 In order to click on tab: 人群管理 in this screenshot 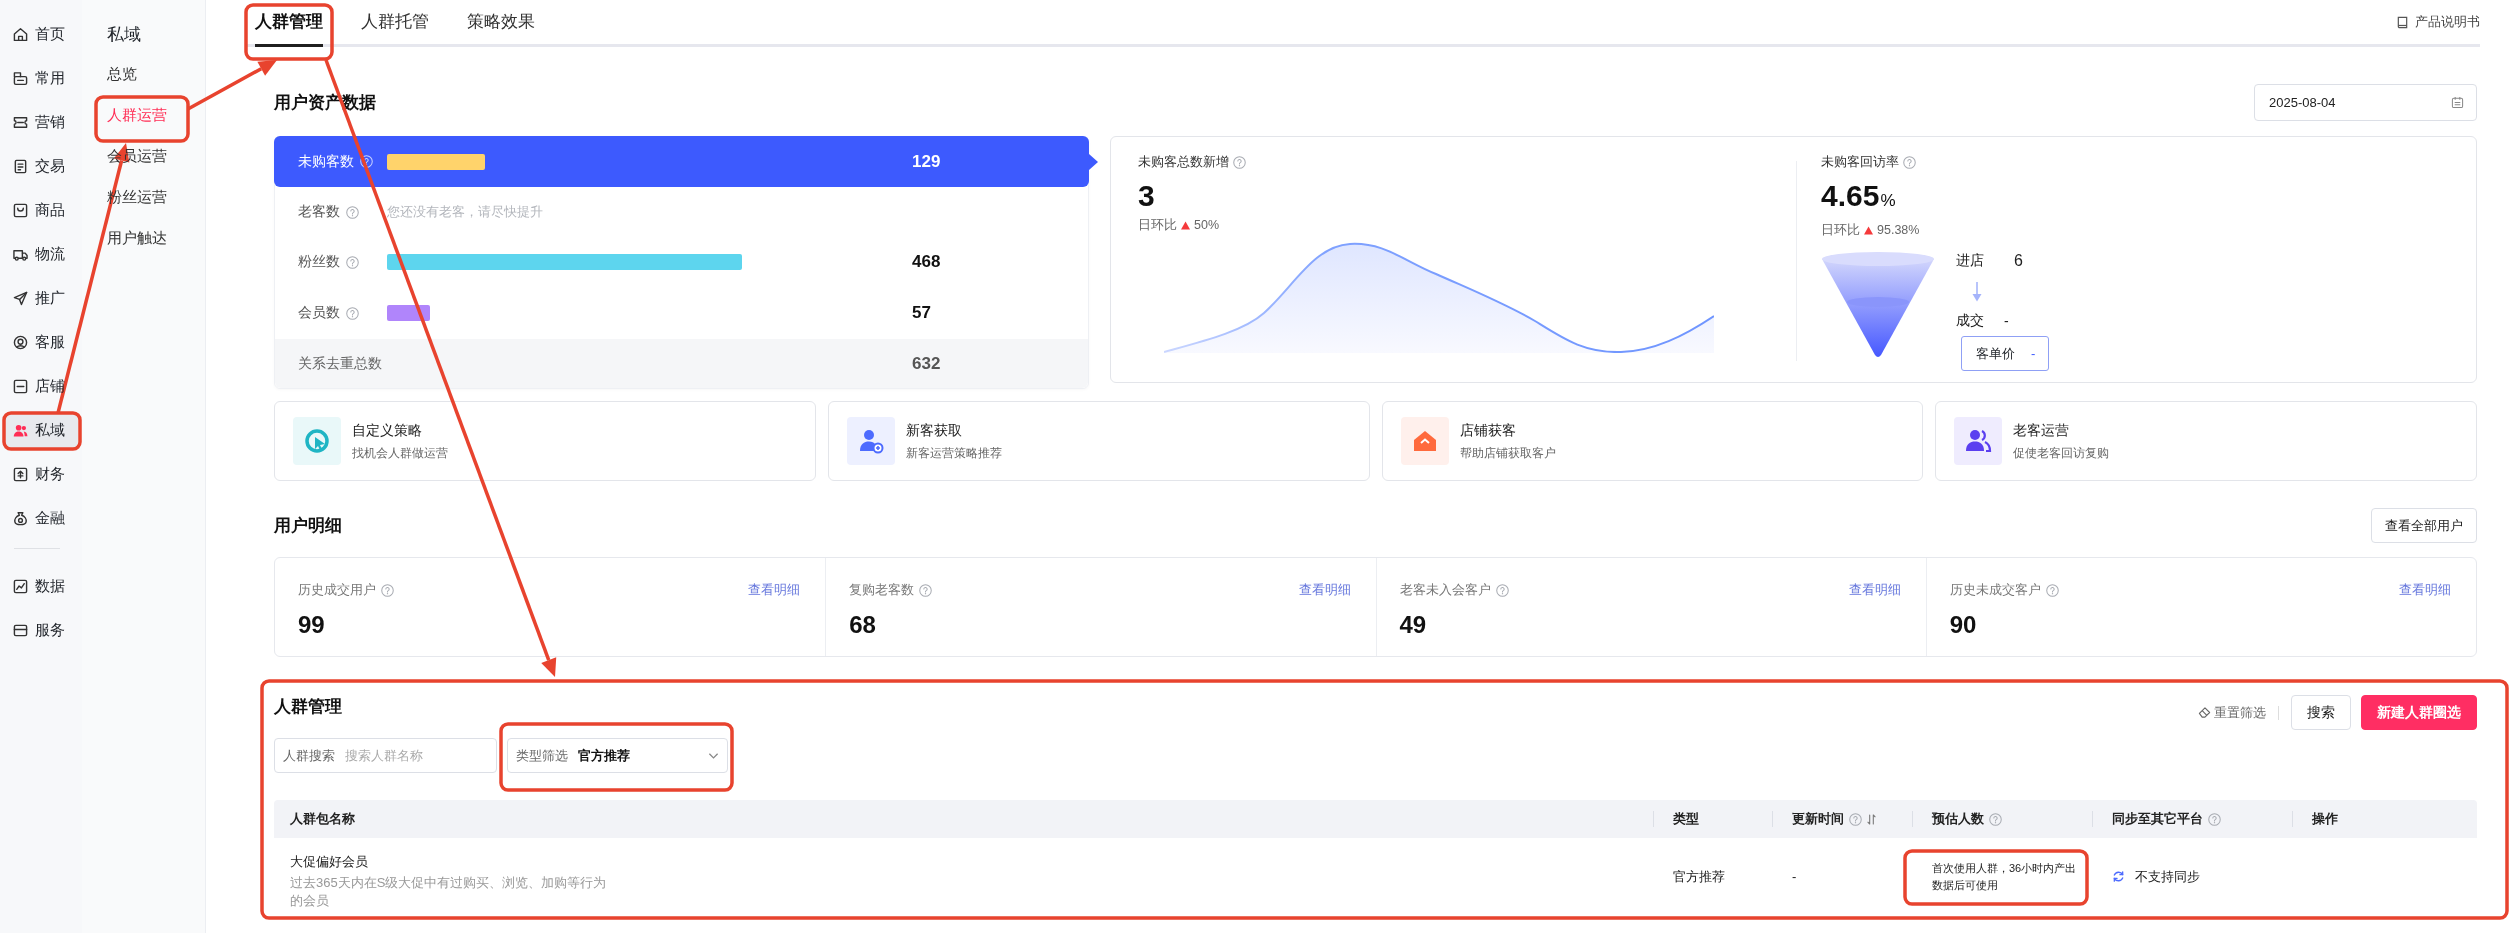, I will do `click(289, 23)`.